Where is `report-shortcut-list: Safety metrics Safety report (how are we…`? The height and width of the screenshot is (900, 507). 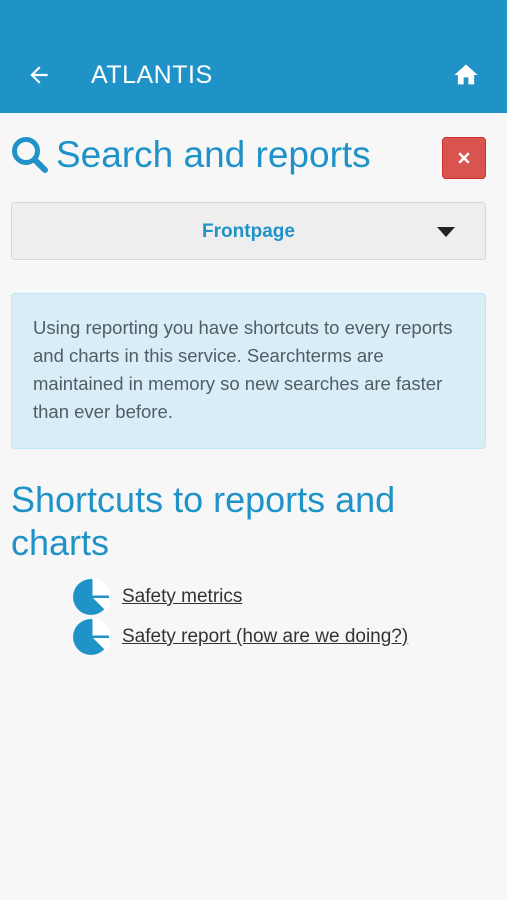 report-shortcut-list: Safety metrics Safety report (how are we… is located at coordinates (240, 618).